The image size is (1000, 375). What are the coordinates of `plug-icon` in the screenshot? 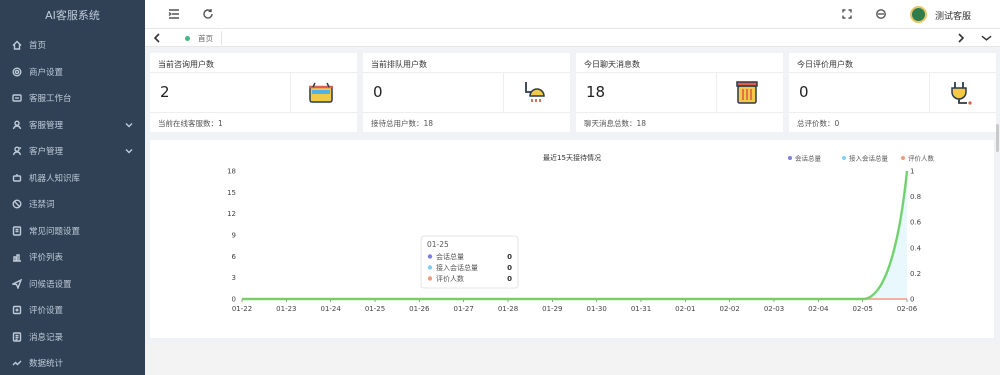 It's located at (959, 92).